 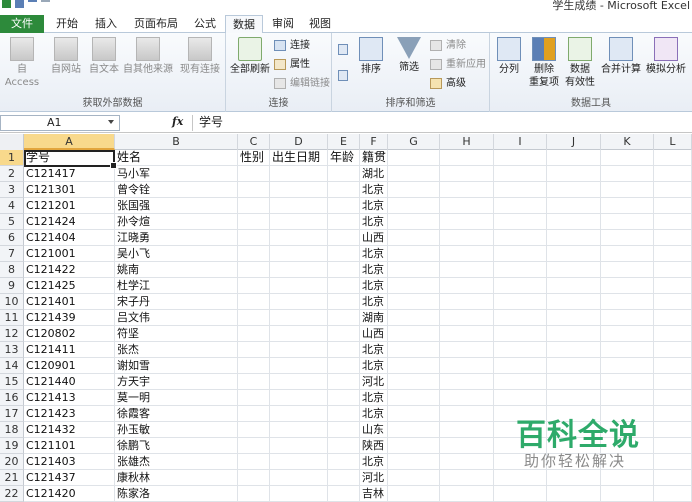 I want to click on cell: C121401, so click(x=69, y=302).